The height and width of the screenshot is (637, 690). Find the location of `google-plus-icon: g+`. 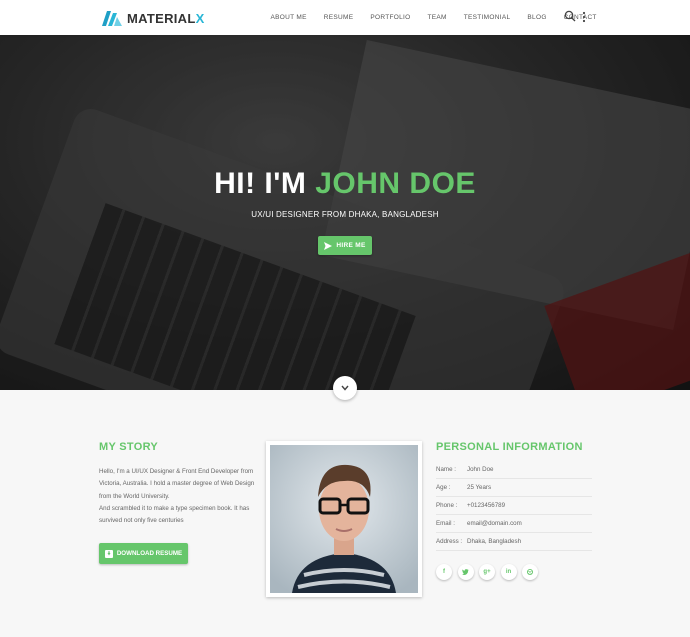

google-plus-icon: g+ is located at coordinates (487, 572).